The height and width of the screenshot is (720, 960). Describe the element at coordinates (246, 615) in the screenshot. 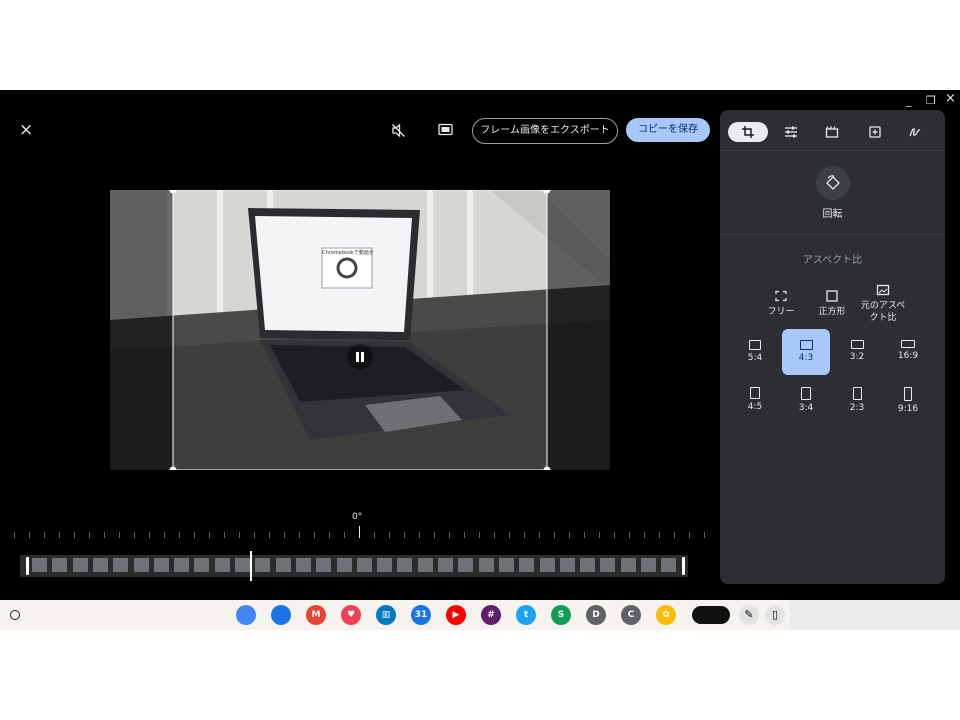

I see `shelf-app-chrome-icon` at that location.